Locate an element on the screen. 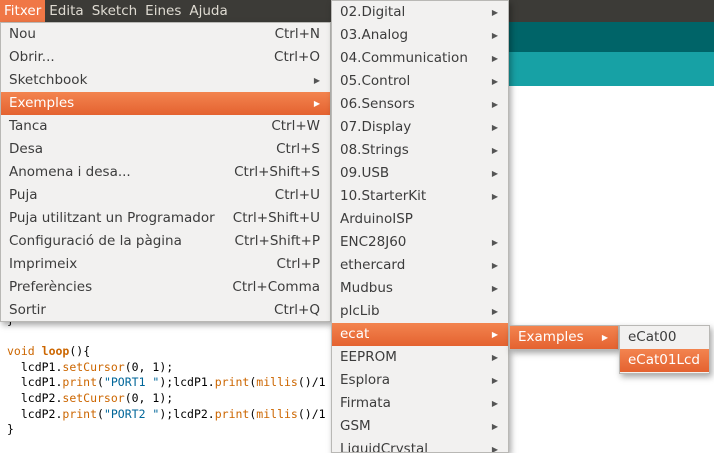  examples-menu-item-label: 06.Sensors is located at coordinates (377, 104).